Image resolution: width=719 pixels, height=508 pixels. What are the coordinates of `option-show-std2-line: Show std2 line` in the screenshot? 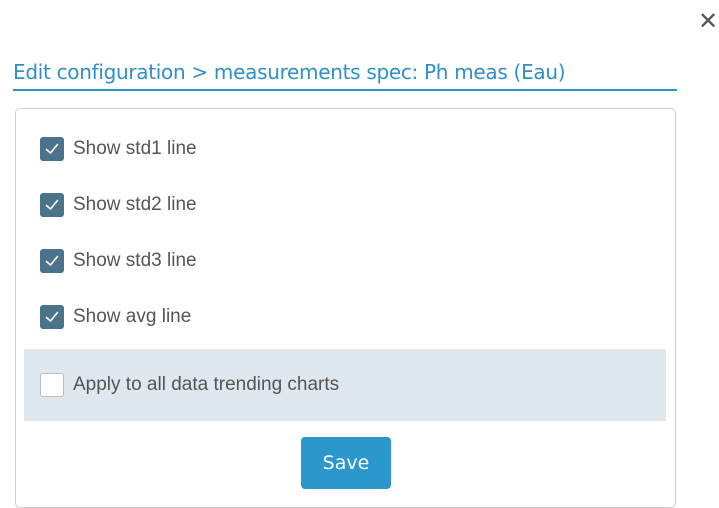 It's located at (118, 205).